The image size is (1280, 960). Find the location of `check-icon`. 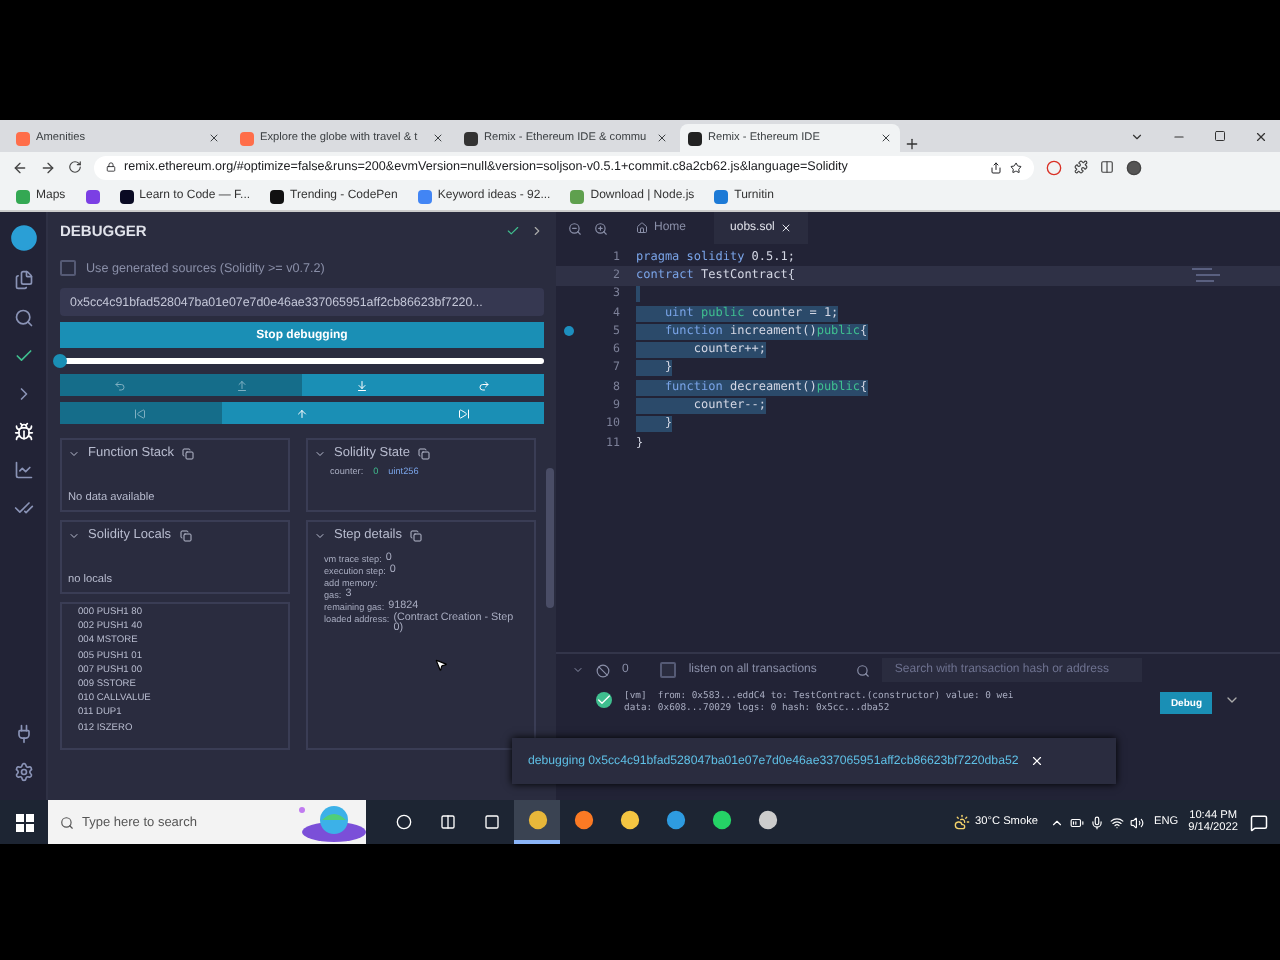

check-icon is located at coordinates (513, 230).